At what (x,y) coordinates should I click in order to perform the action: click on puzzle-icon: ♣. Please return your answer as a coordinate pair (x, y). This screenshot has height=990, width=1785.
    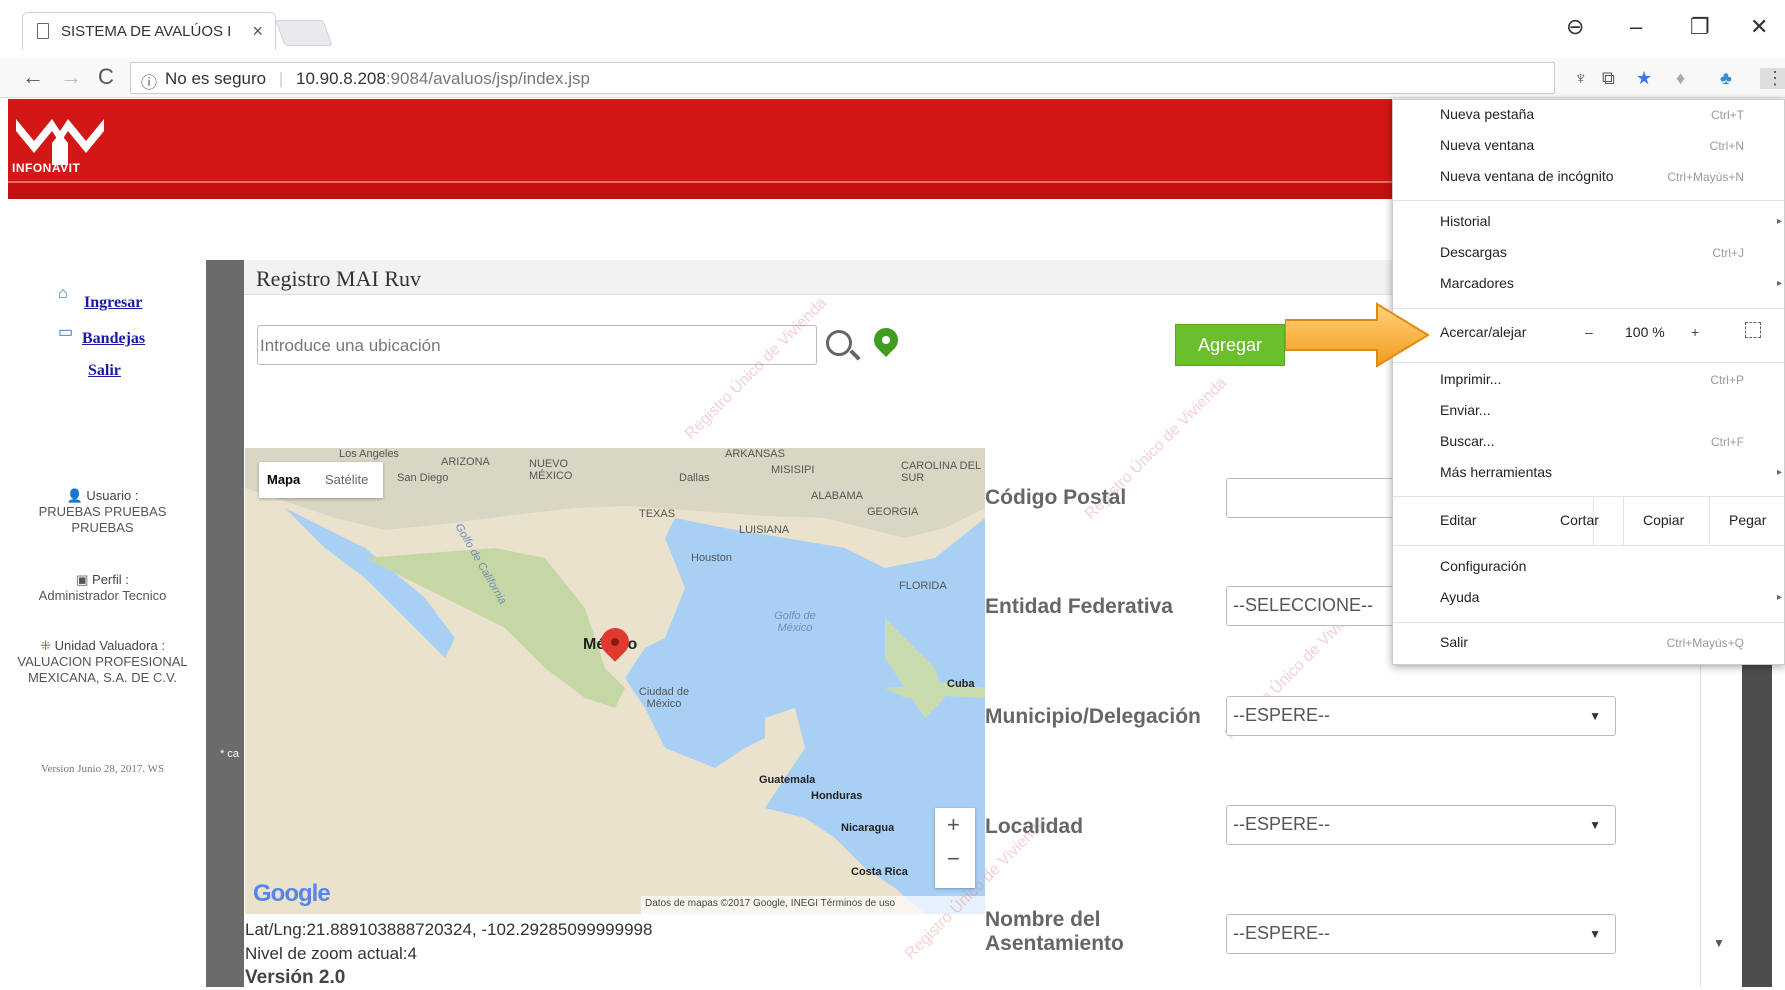
    Looking at the image, I should click on (1726, 78).